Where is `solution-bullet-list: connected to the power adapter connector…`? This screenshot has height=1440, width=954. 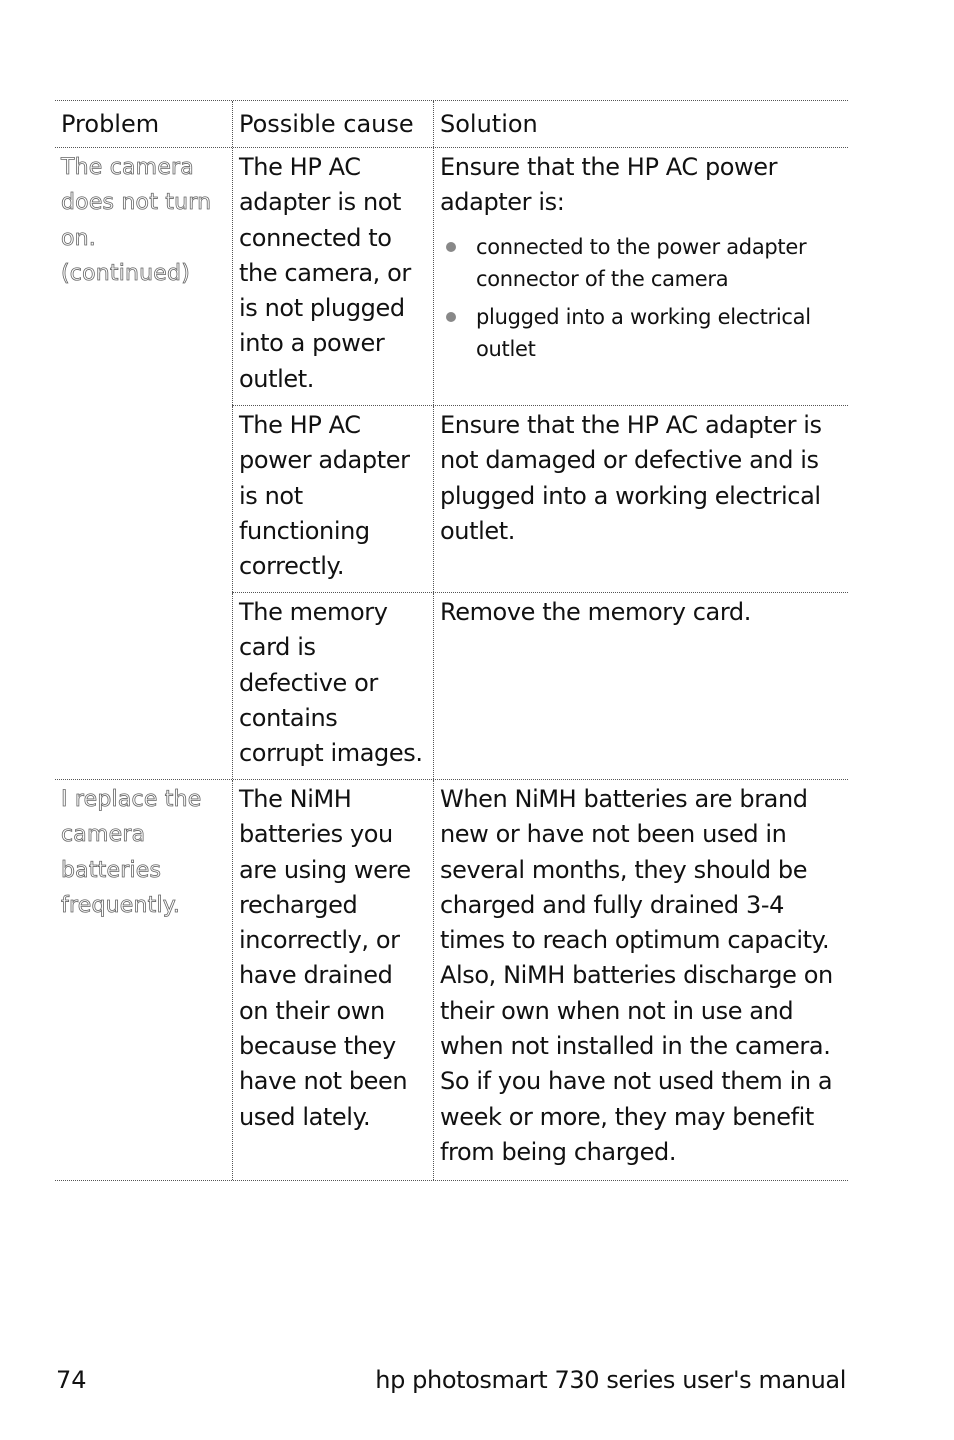 solution-bullet-list: connected to the power adapter connector… is located at coordinates (641, 298).